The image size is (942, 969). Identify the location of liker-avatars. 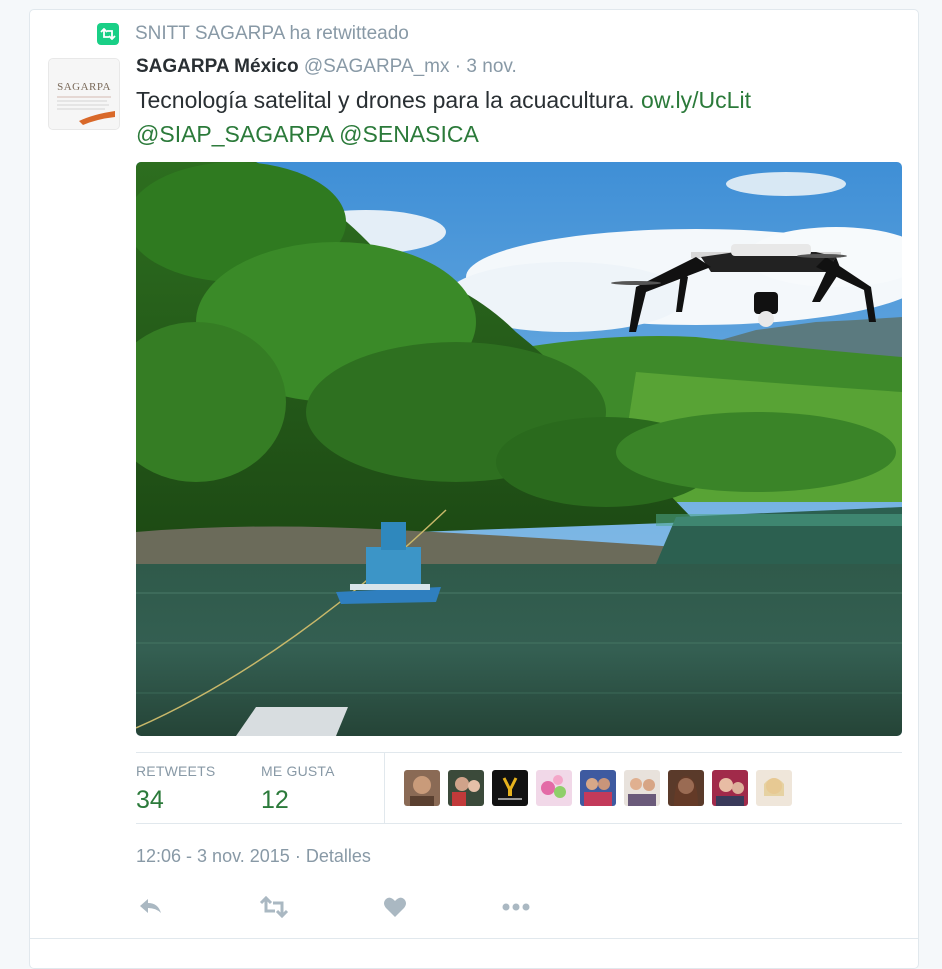
(602, 788).